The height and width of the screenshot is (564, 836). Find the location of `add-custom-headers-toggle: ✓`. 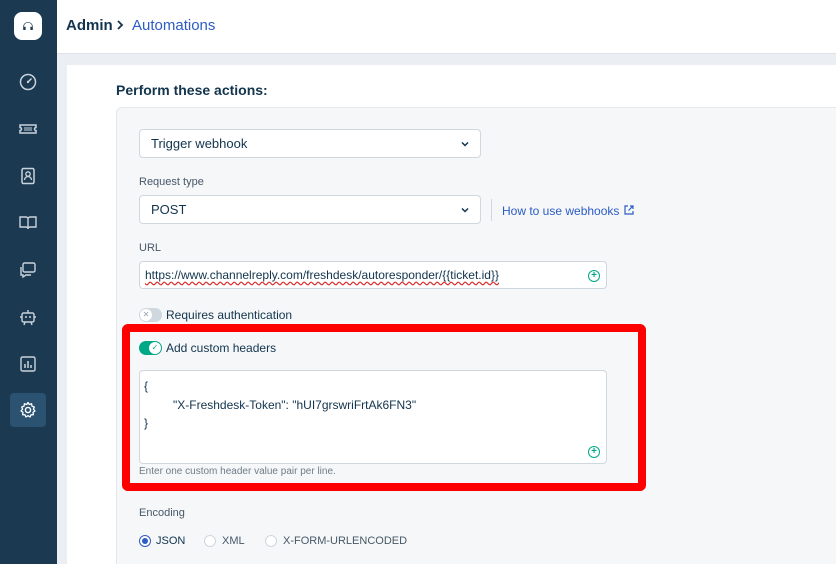

add-custom-headers-toggle: ✓ is located at coordinates (150, 348).